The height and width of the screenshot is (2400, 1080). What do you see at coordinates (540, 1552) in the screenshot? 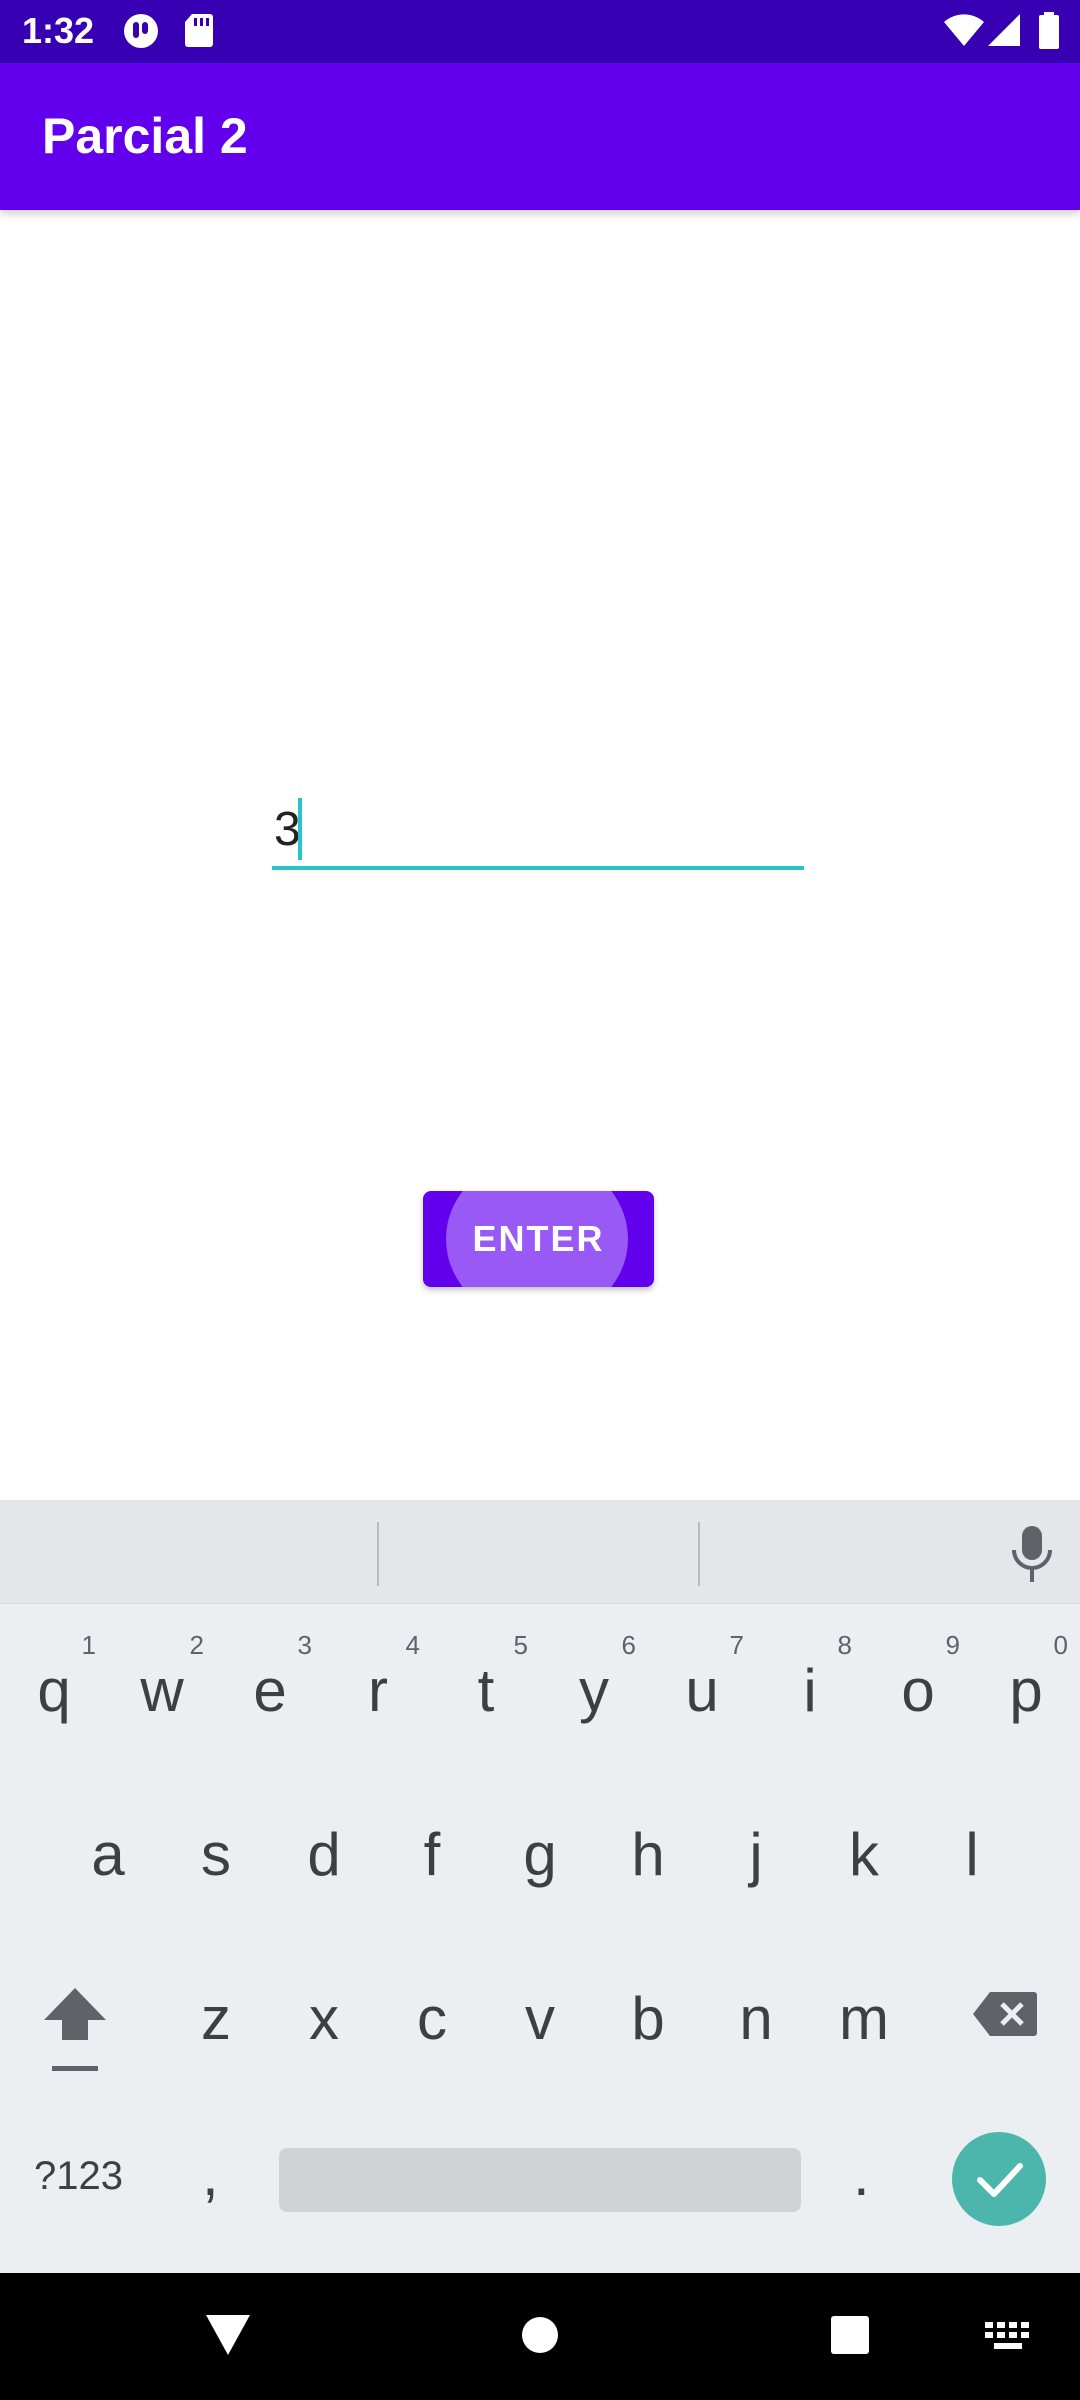
I see `suggestion-strip` at bounding box center [540, 1552].